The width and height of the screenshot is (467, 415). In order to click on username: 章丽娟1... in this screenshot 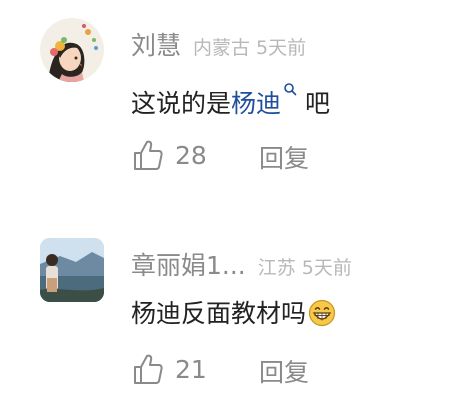, I will do `click(188, 265)`.